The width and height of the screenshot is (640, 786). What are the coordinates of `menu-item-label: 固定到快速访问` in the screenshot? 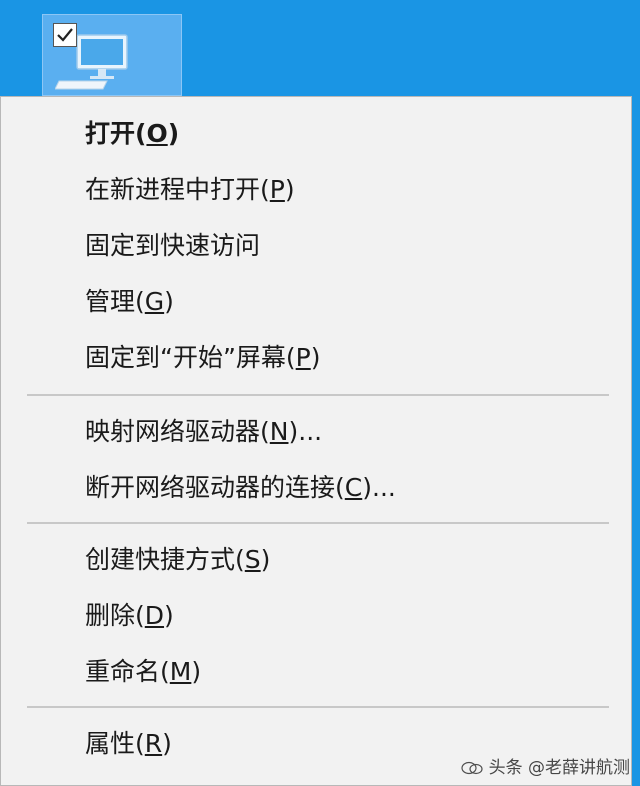 It's located at (173, 245).